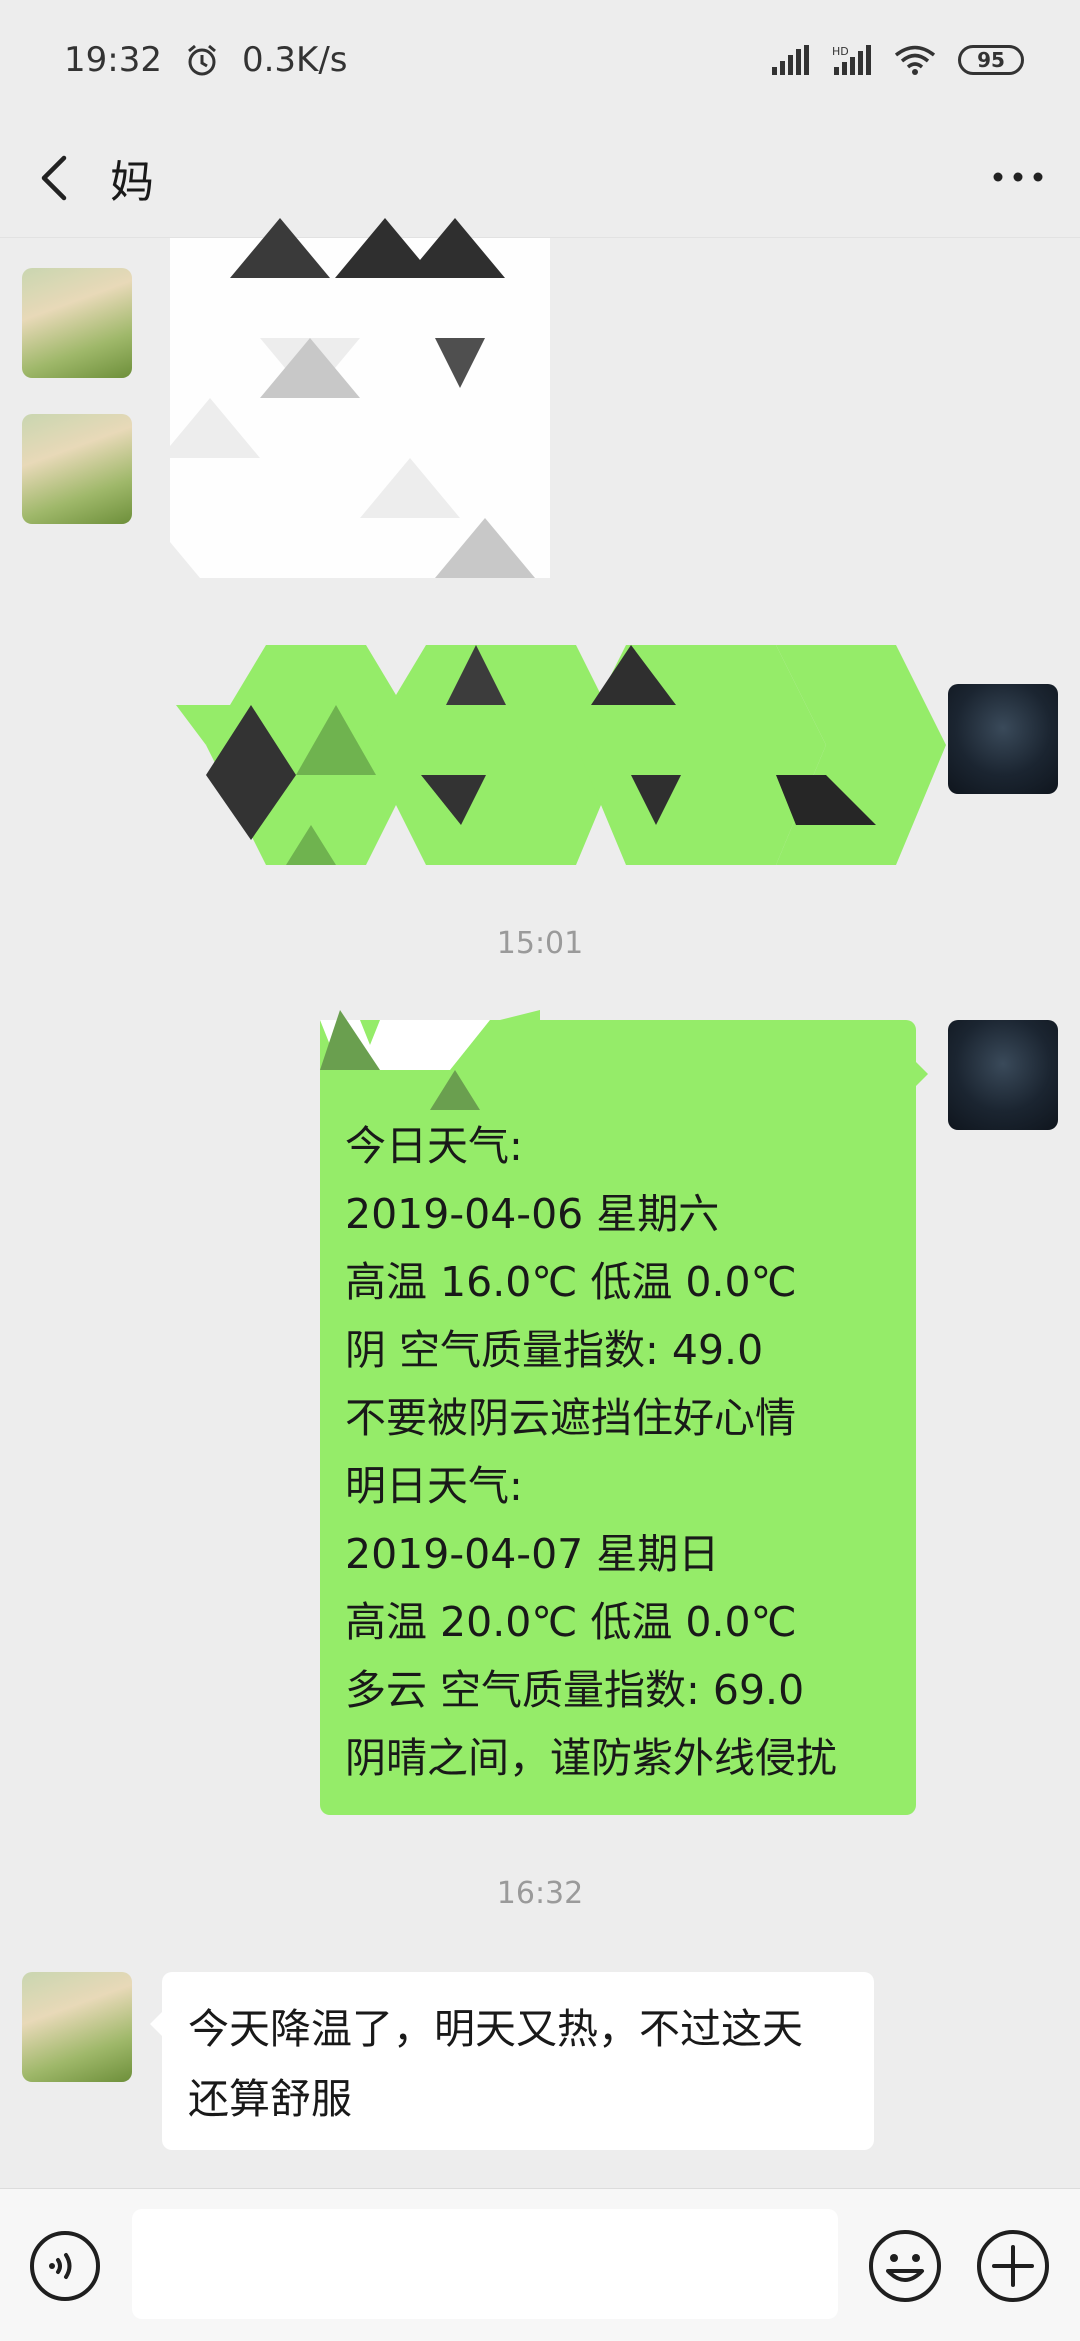 The height and width of the screenshot is (2341, 1080). What do you see at coordinates (202, 60) in the screenshot?
I see `alarm-icon` at bounding box center [202, 60].